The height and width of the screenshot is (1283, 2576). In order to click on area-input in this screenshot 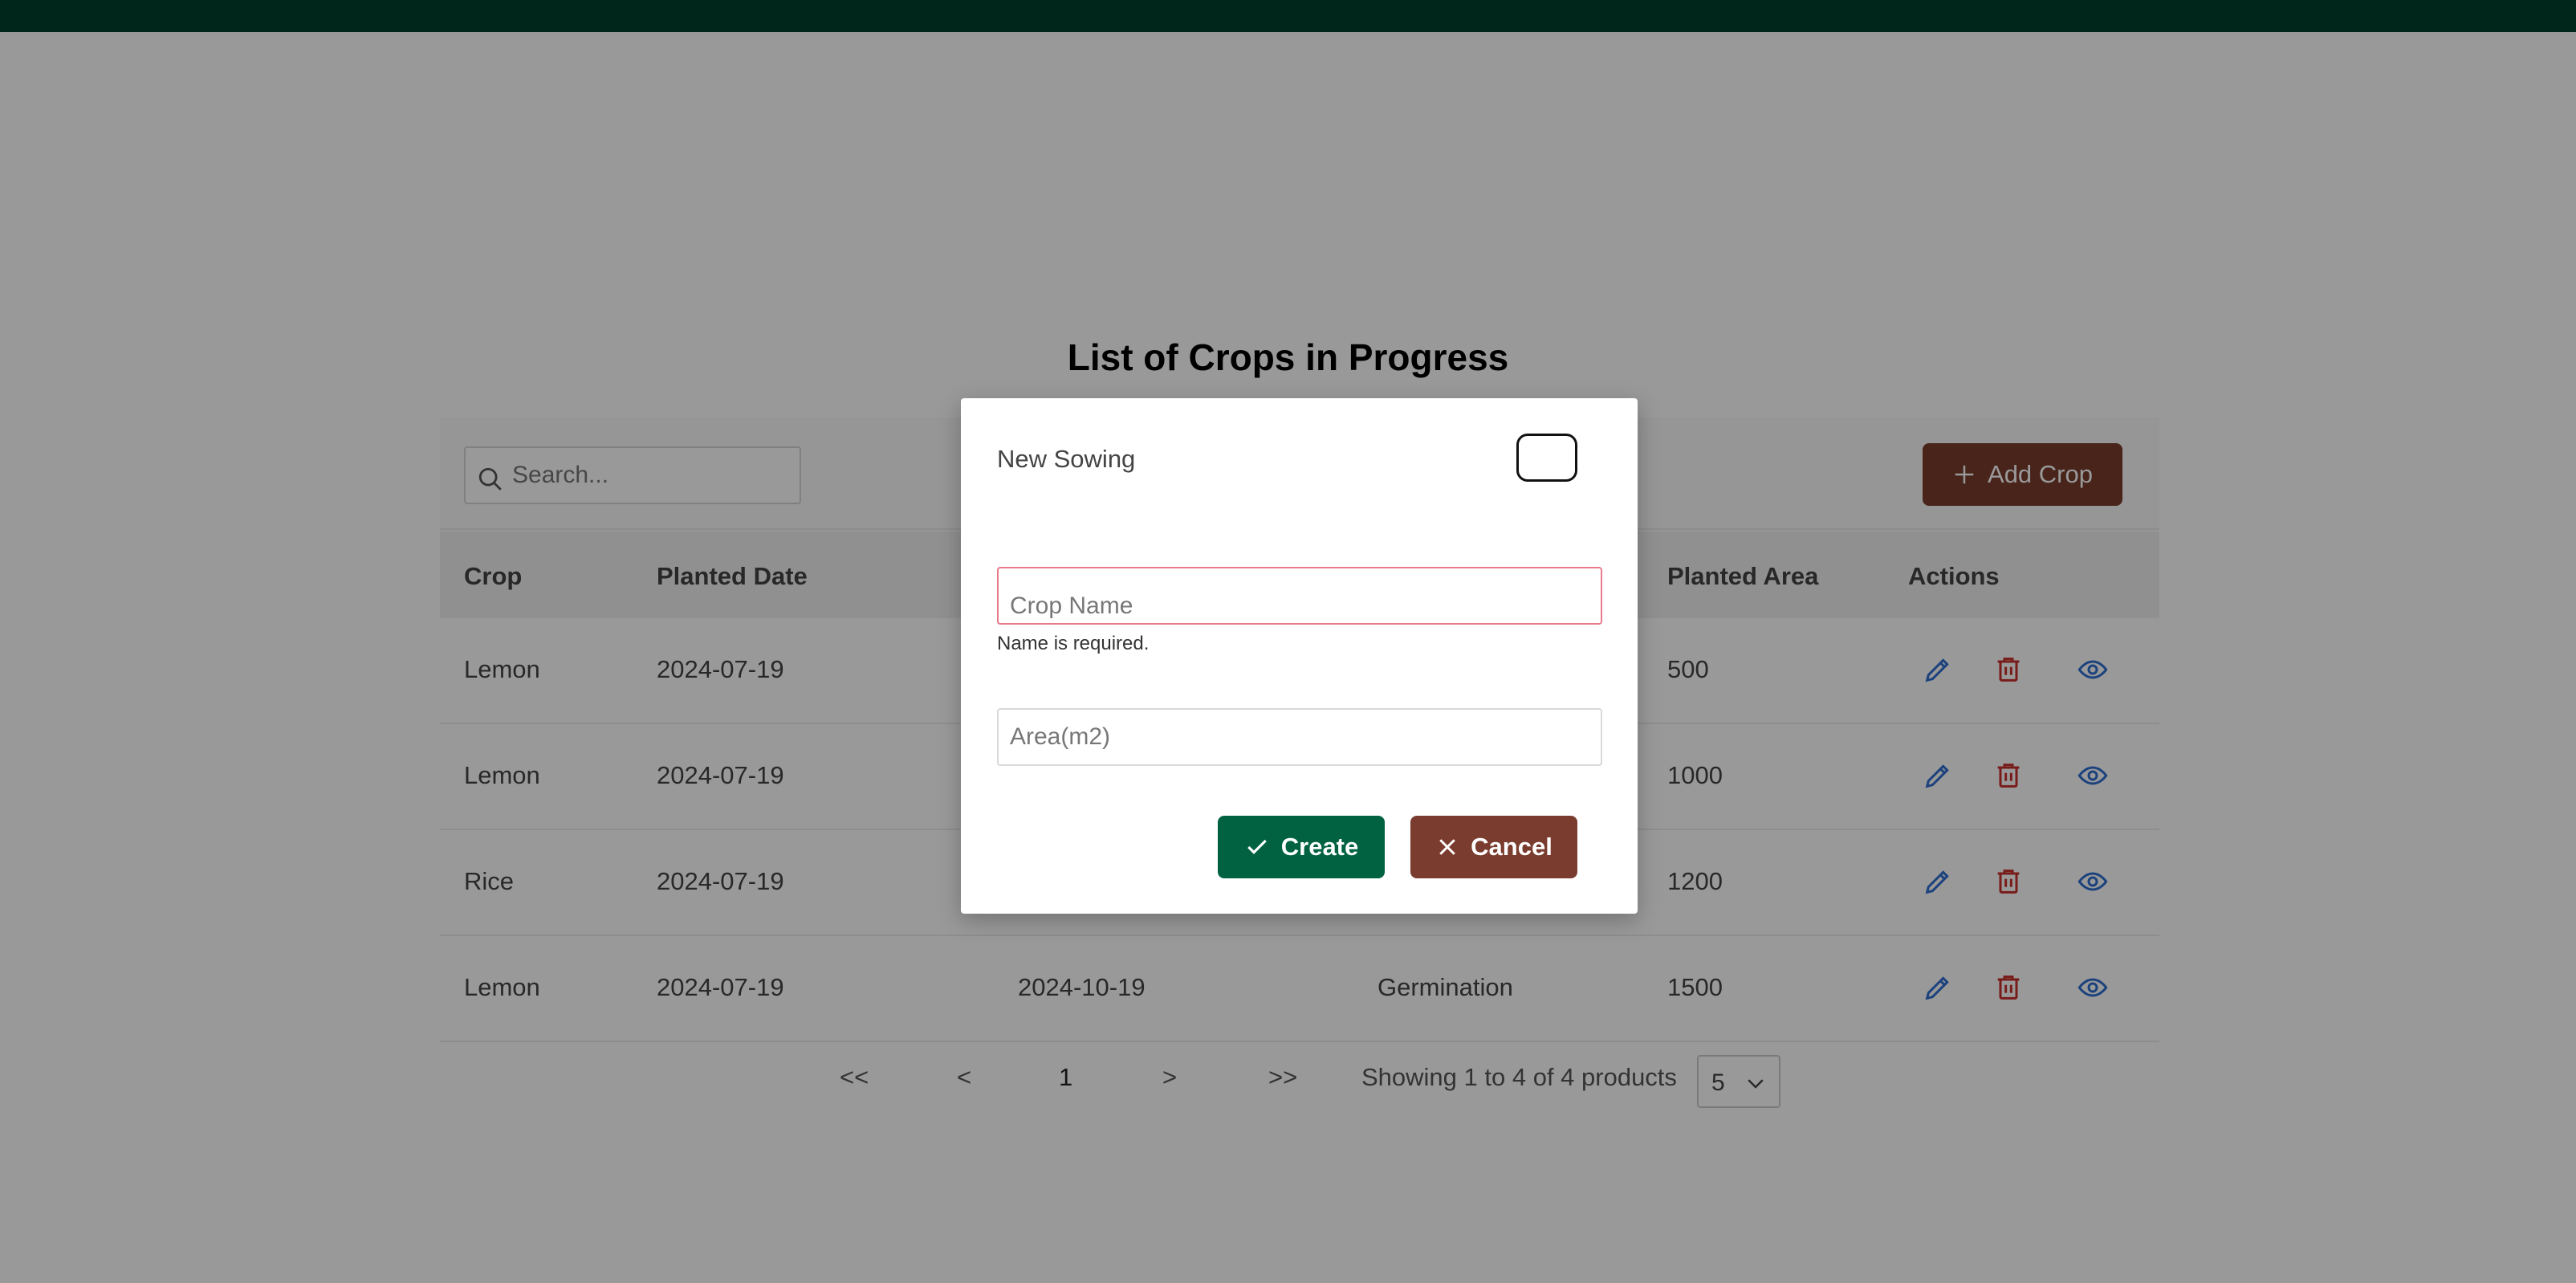, I will do `click(1299, 737)`.